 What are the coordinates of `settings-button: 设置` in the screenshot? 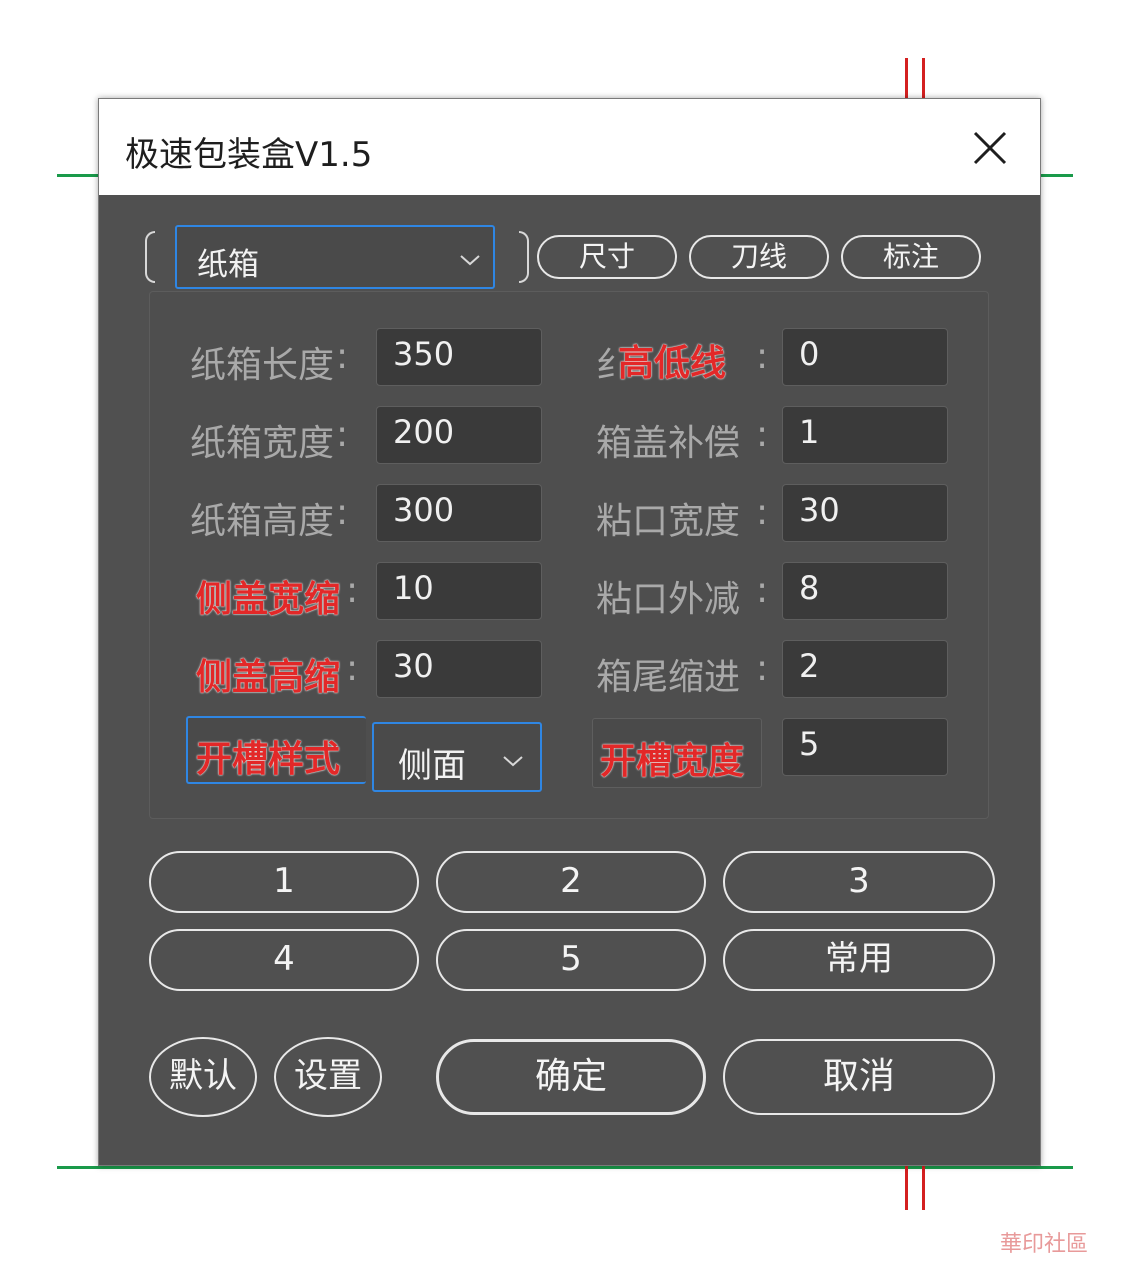 It's located at (328, 1077).